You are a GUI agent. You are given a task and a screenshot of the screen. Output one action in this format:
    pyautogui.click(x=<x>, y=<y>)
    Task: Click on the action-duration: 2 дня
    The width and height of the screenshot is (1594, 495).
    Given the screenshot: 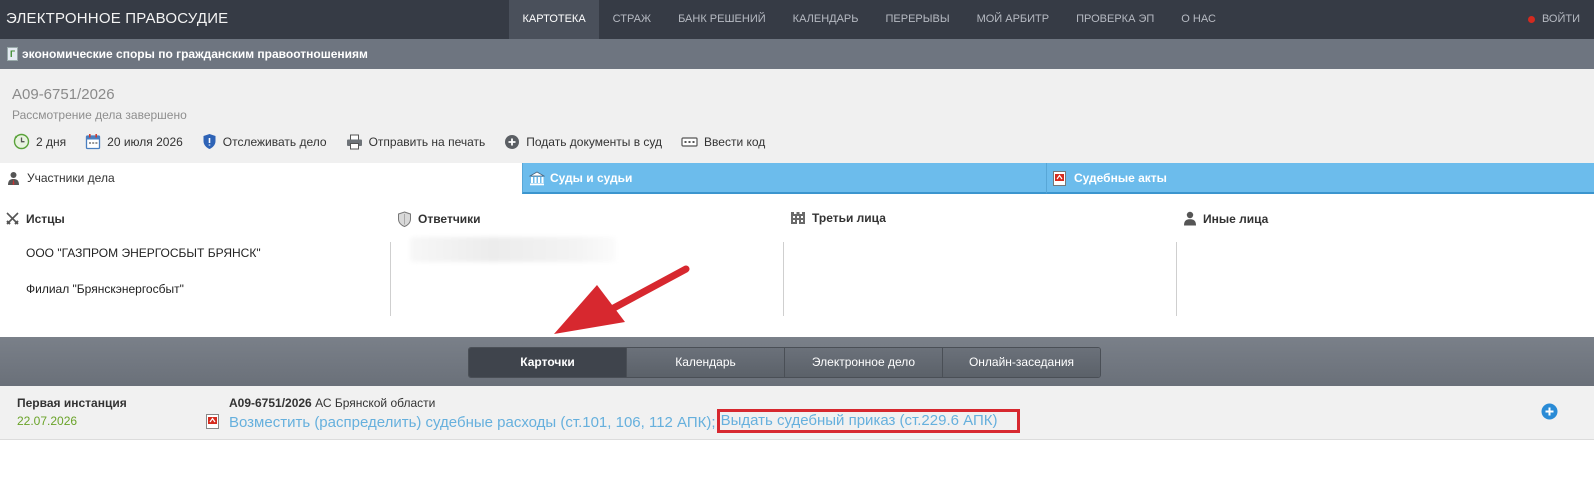 What is the action you would take?
    pyautogui.click(x=39, y=141)
    